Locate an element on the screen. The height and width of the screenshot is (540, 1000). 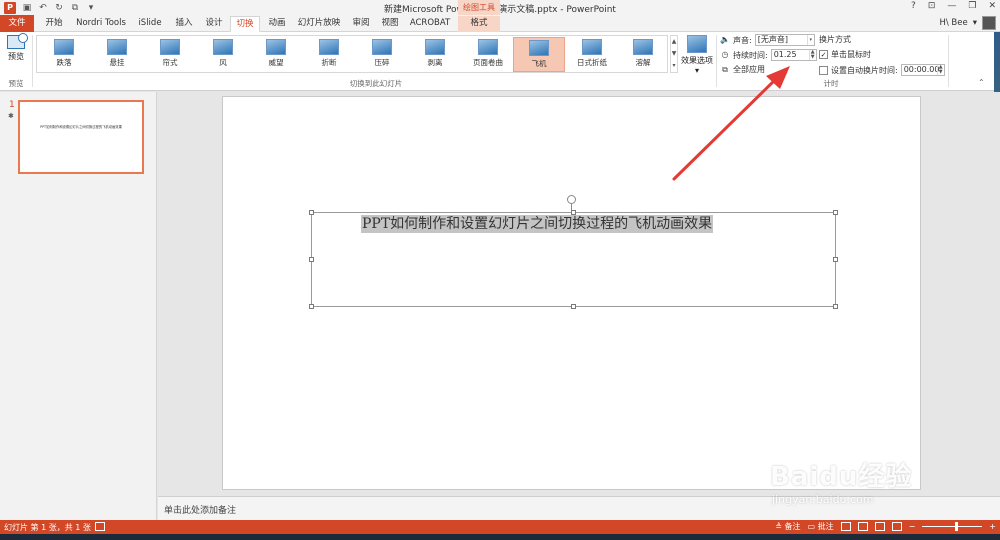
account-area: H\ Bee ▾ is located at coordinates (967, 23).